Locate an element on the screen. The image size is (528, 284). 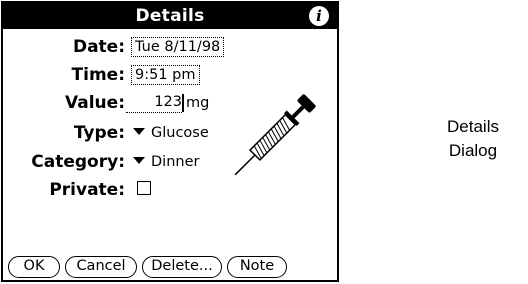
type-value: Glucose is located at coordinates (180, 133).